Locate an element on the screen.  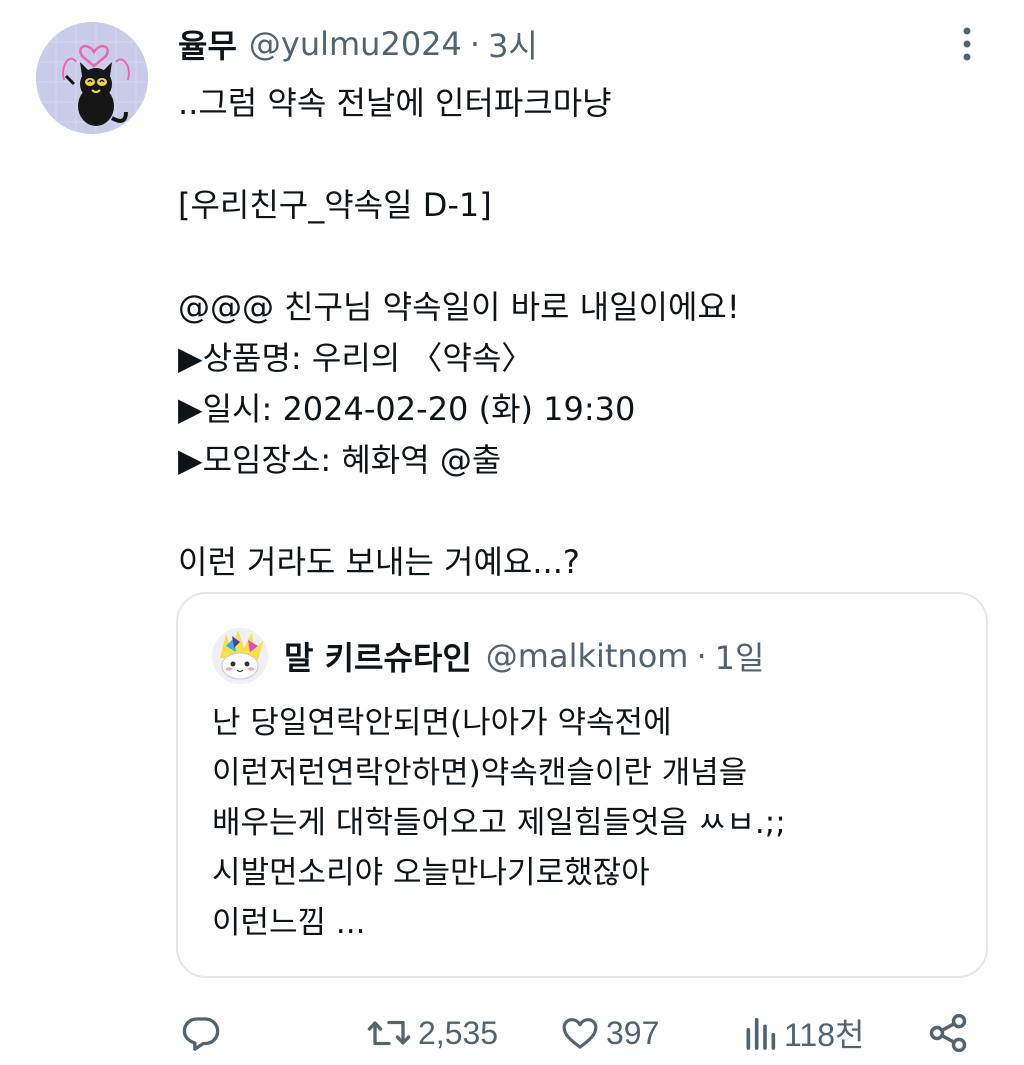
tweet-text-line: [우리친구_약속일 D-1] is located at coordinates (335, 205).